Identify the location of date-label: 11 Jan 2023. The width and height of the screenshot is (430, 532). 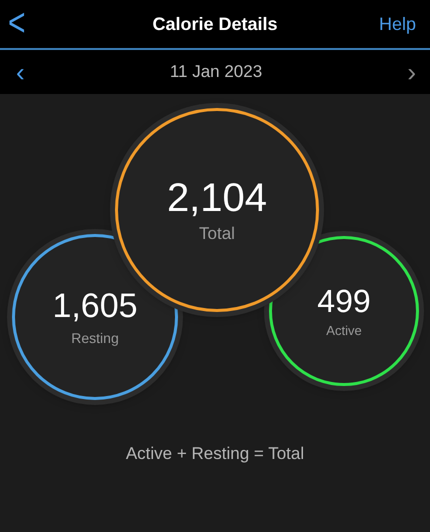
(216, 72).